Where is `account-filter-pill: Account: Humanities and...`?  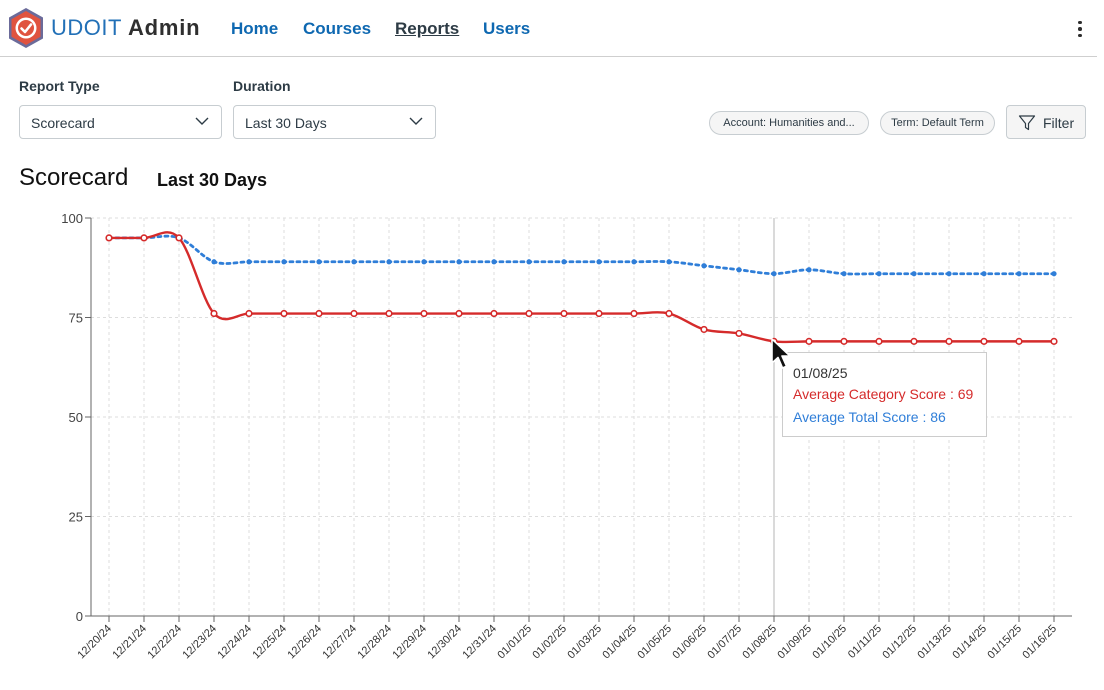 account-filter-pill: Account: Humanities and... is located at coordinates (789, 123).